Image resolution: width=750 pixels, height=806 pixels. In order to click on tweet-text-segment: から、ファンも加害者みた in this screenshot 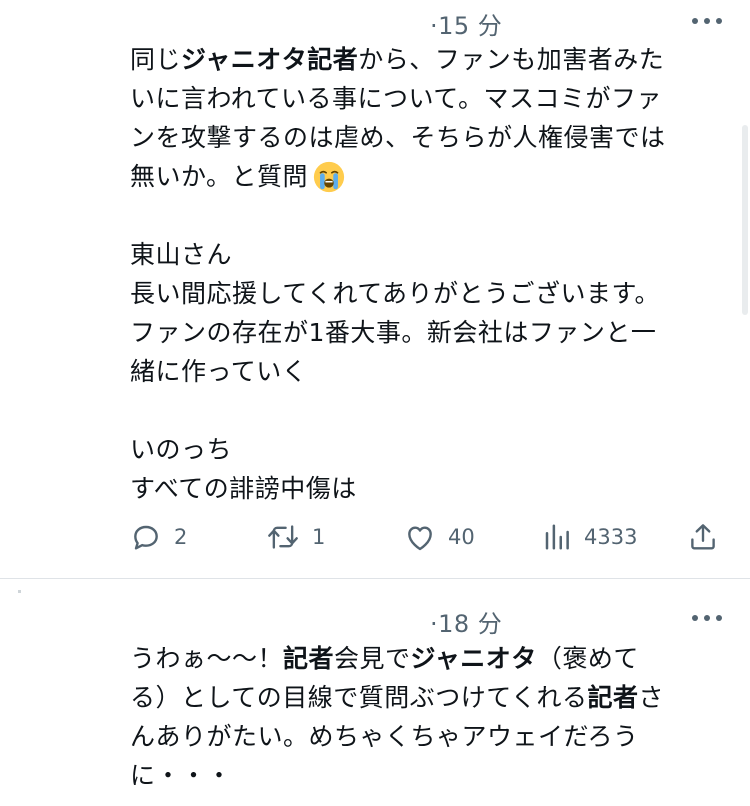, I will do `click(511, 59)`.